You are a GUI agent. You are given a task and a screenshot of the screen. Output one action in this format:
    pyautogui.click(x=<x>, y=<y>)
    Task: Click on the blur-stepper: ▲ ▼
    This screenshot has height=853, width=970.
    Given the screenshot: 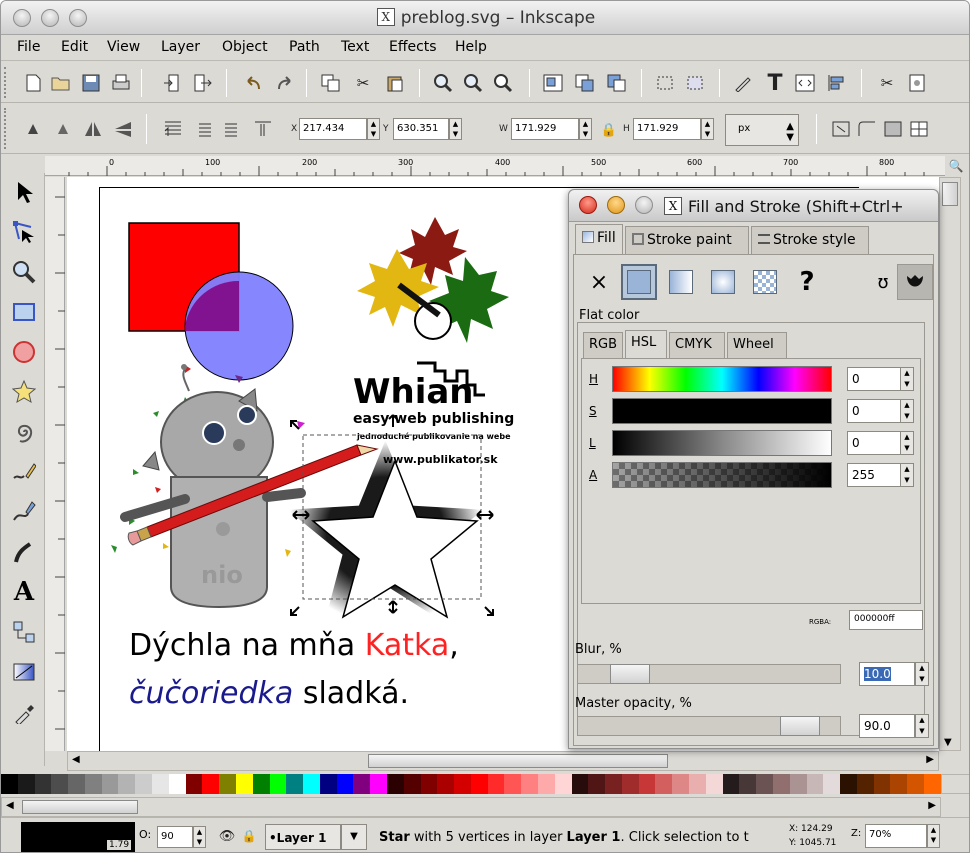 What is the action you would take?
    pyautogui.click(x=922, y=674)
    